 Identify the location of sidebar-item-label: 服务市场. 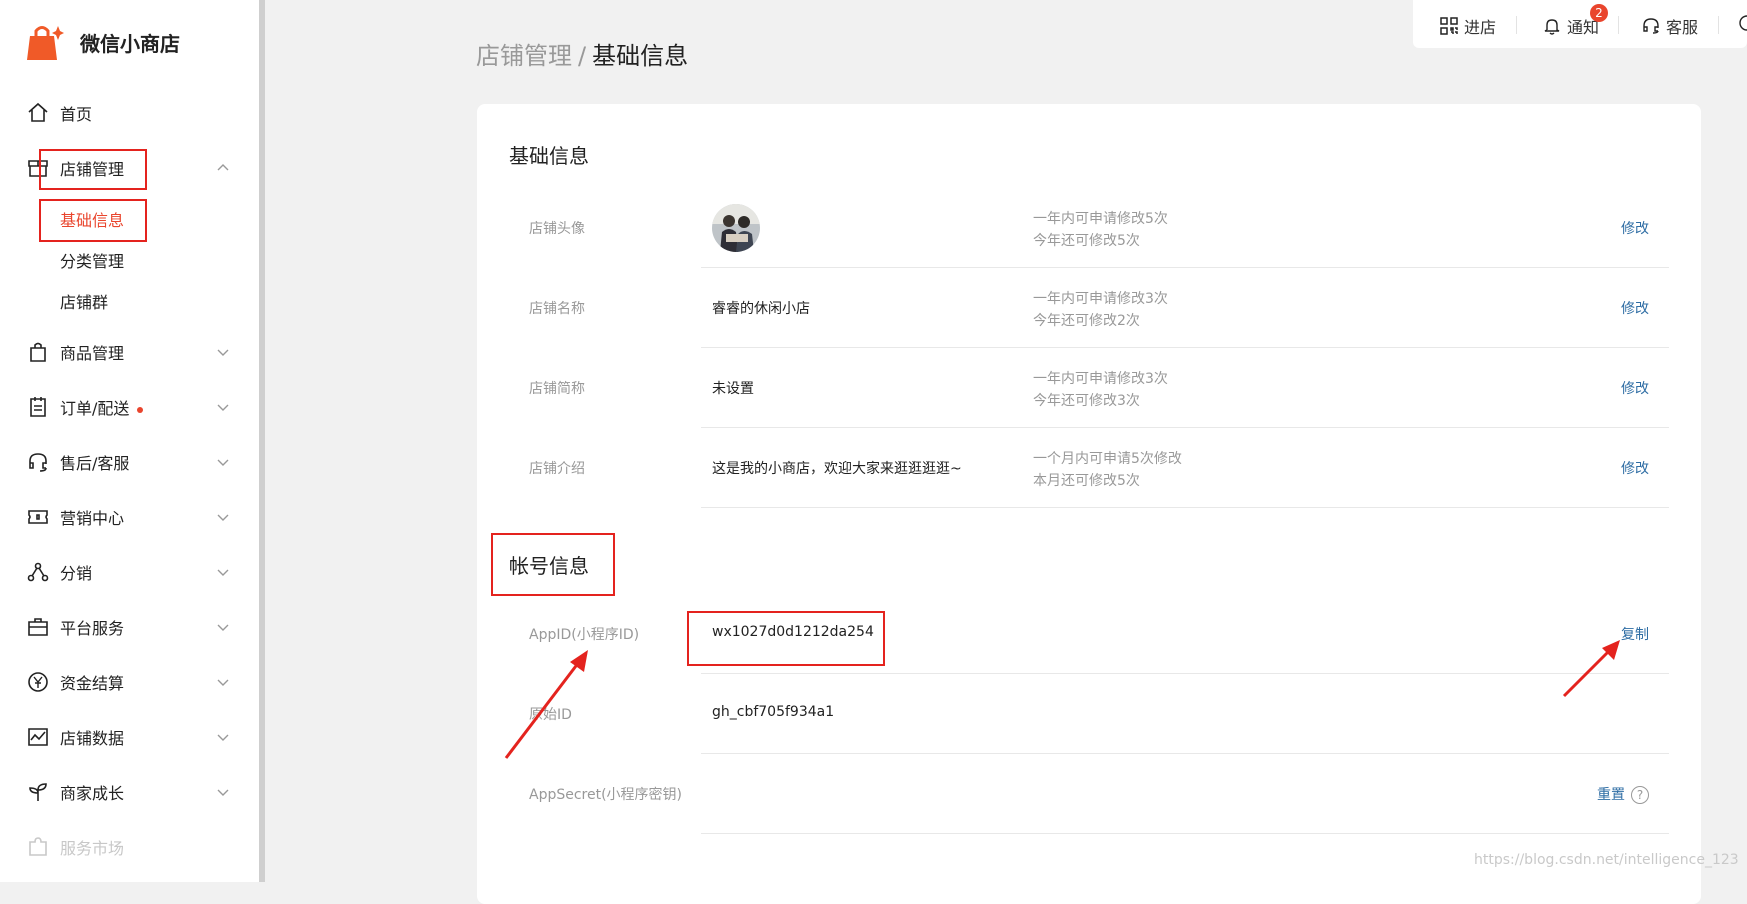
(92, 848).